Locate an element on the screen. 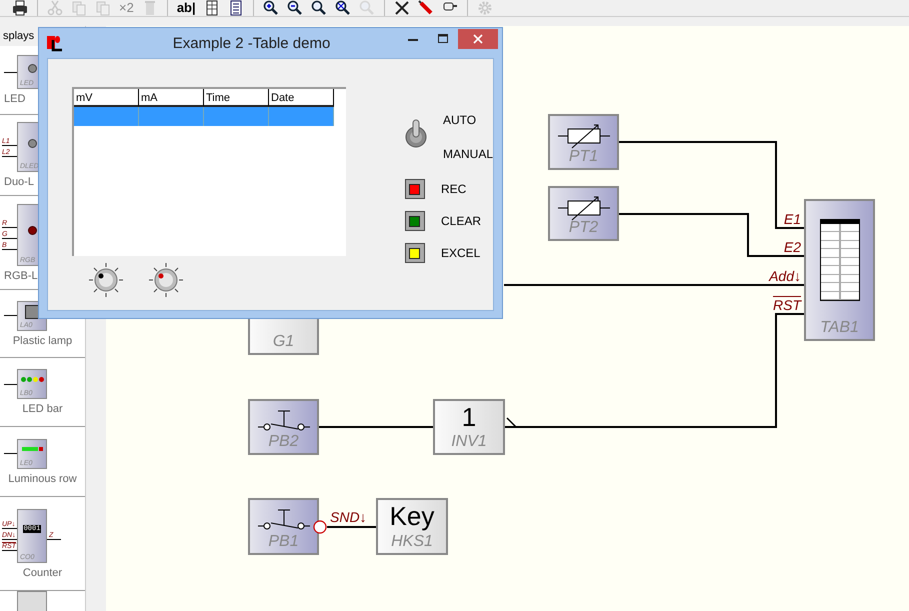 The height and width of the screenshot is (611, 909). block-label: PB1 is located at coordinates (283, 542).